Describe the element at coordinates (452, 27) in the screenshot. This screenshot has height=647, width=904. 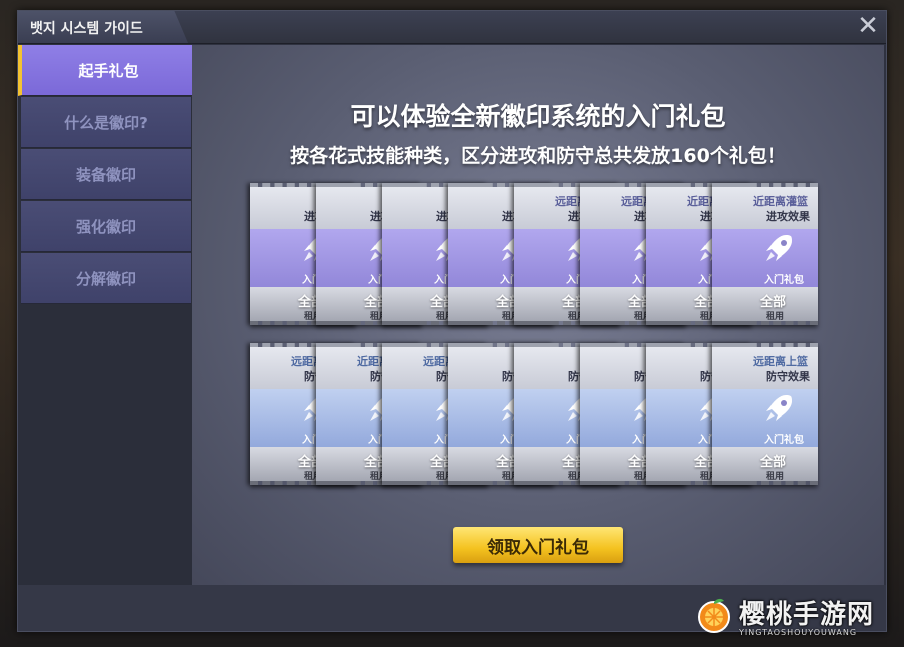
I see `title-bar: 뱃지 시스템 가이드 ✕` at that location.